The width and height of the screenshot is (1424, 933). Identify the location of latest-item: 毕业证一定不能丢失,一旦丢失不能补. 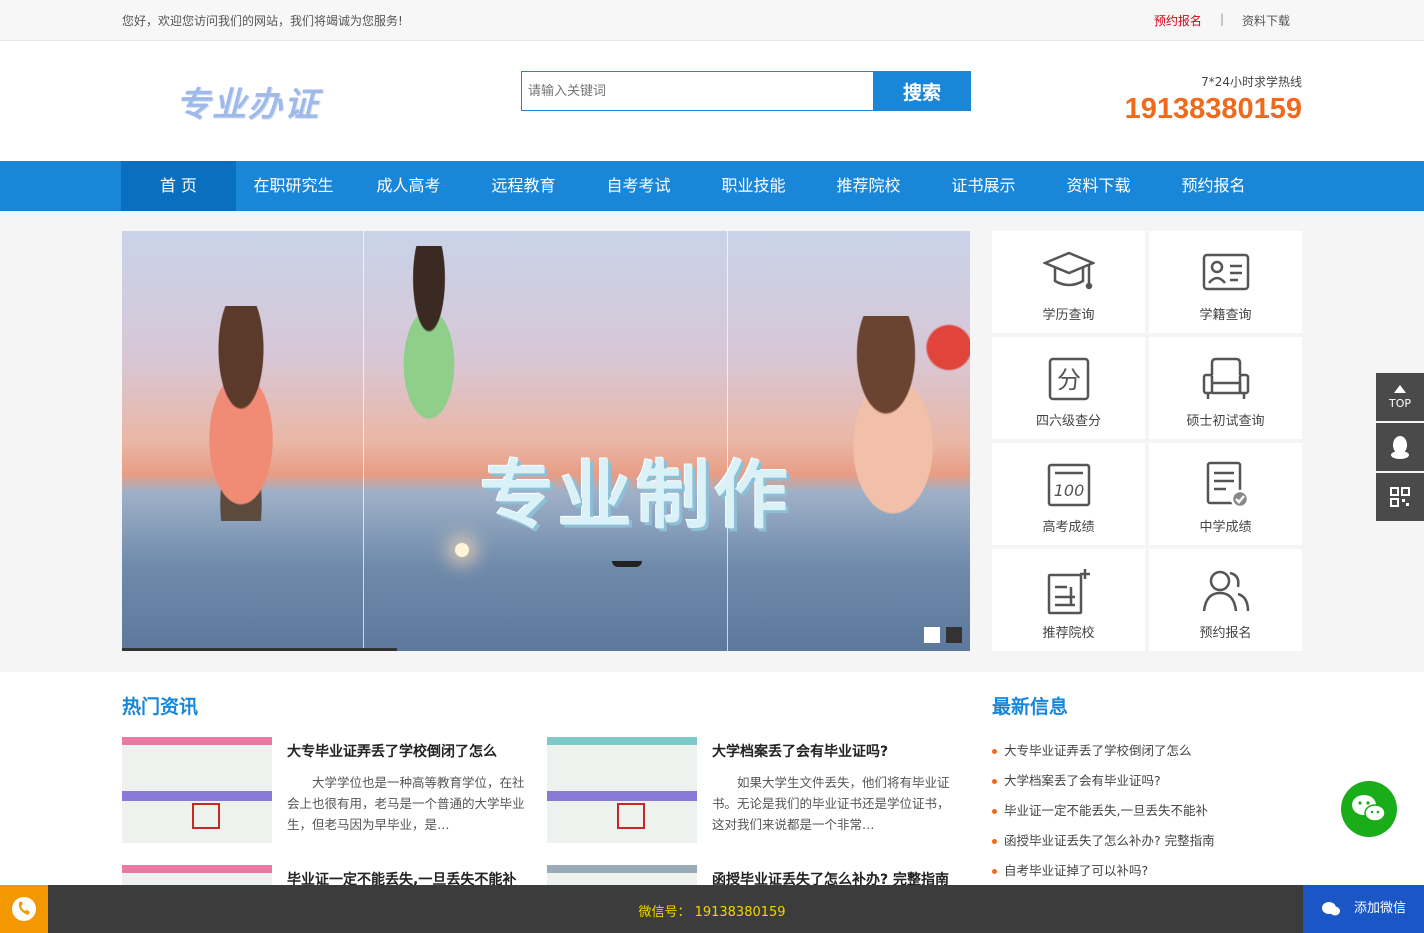
(1103, 817).